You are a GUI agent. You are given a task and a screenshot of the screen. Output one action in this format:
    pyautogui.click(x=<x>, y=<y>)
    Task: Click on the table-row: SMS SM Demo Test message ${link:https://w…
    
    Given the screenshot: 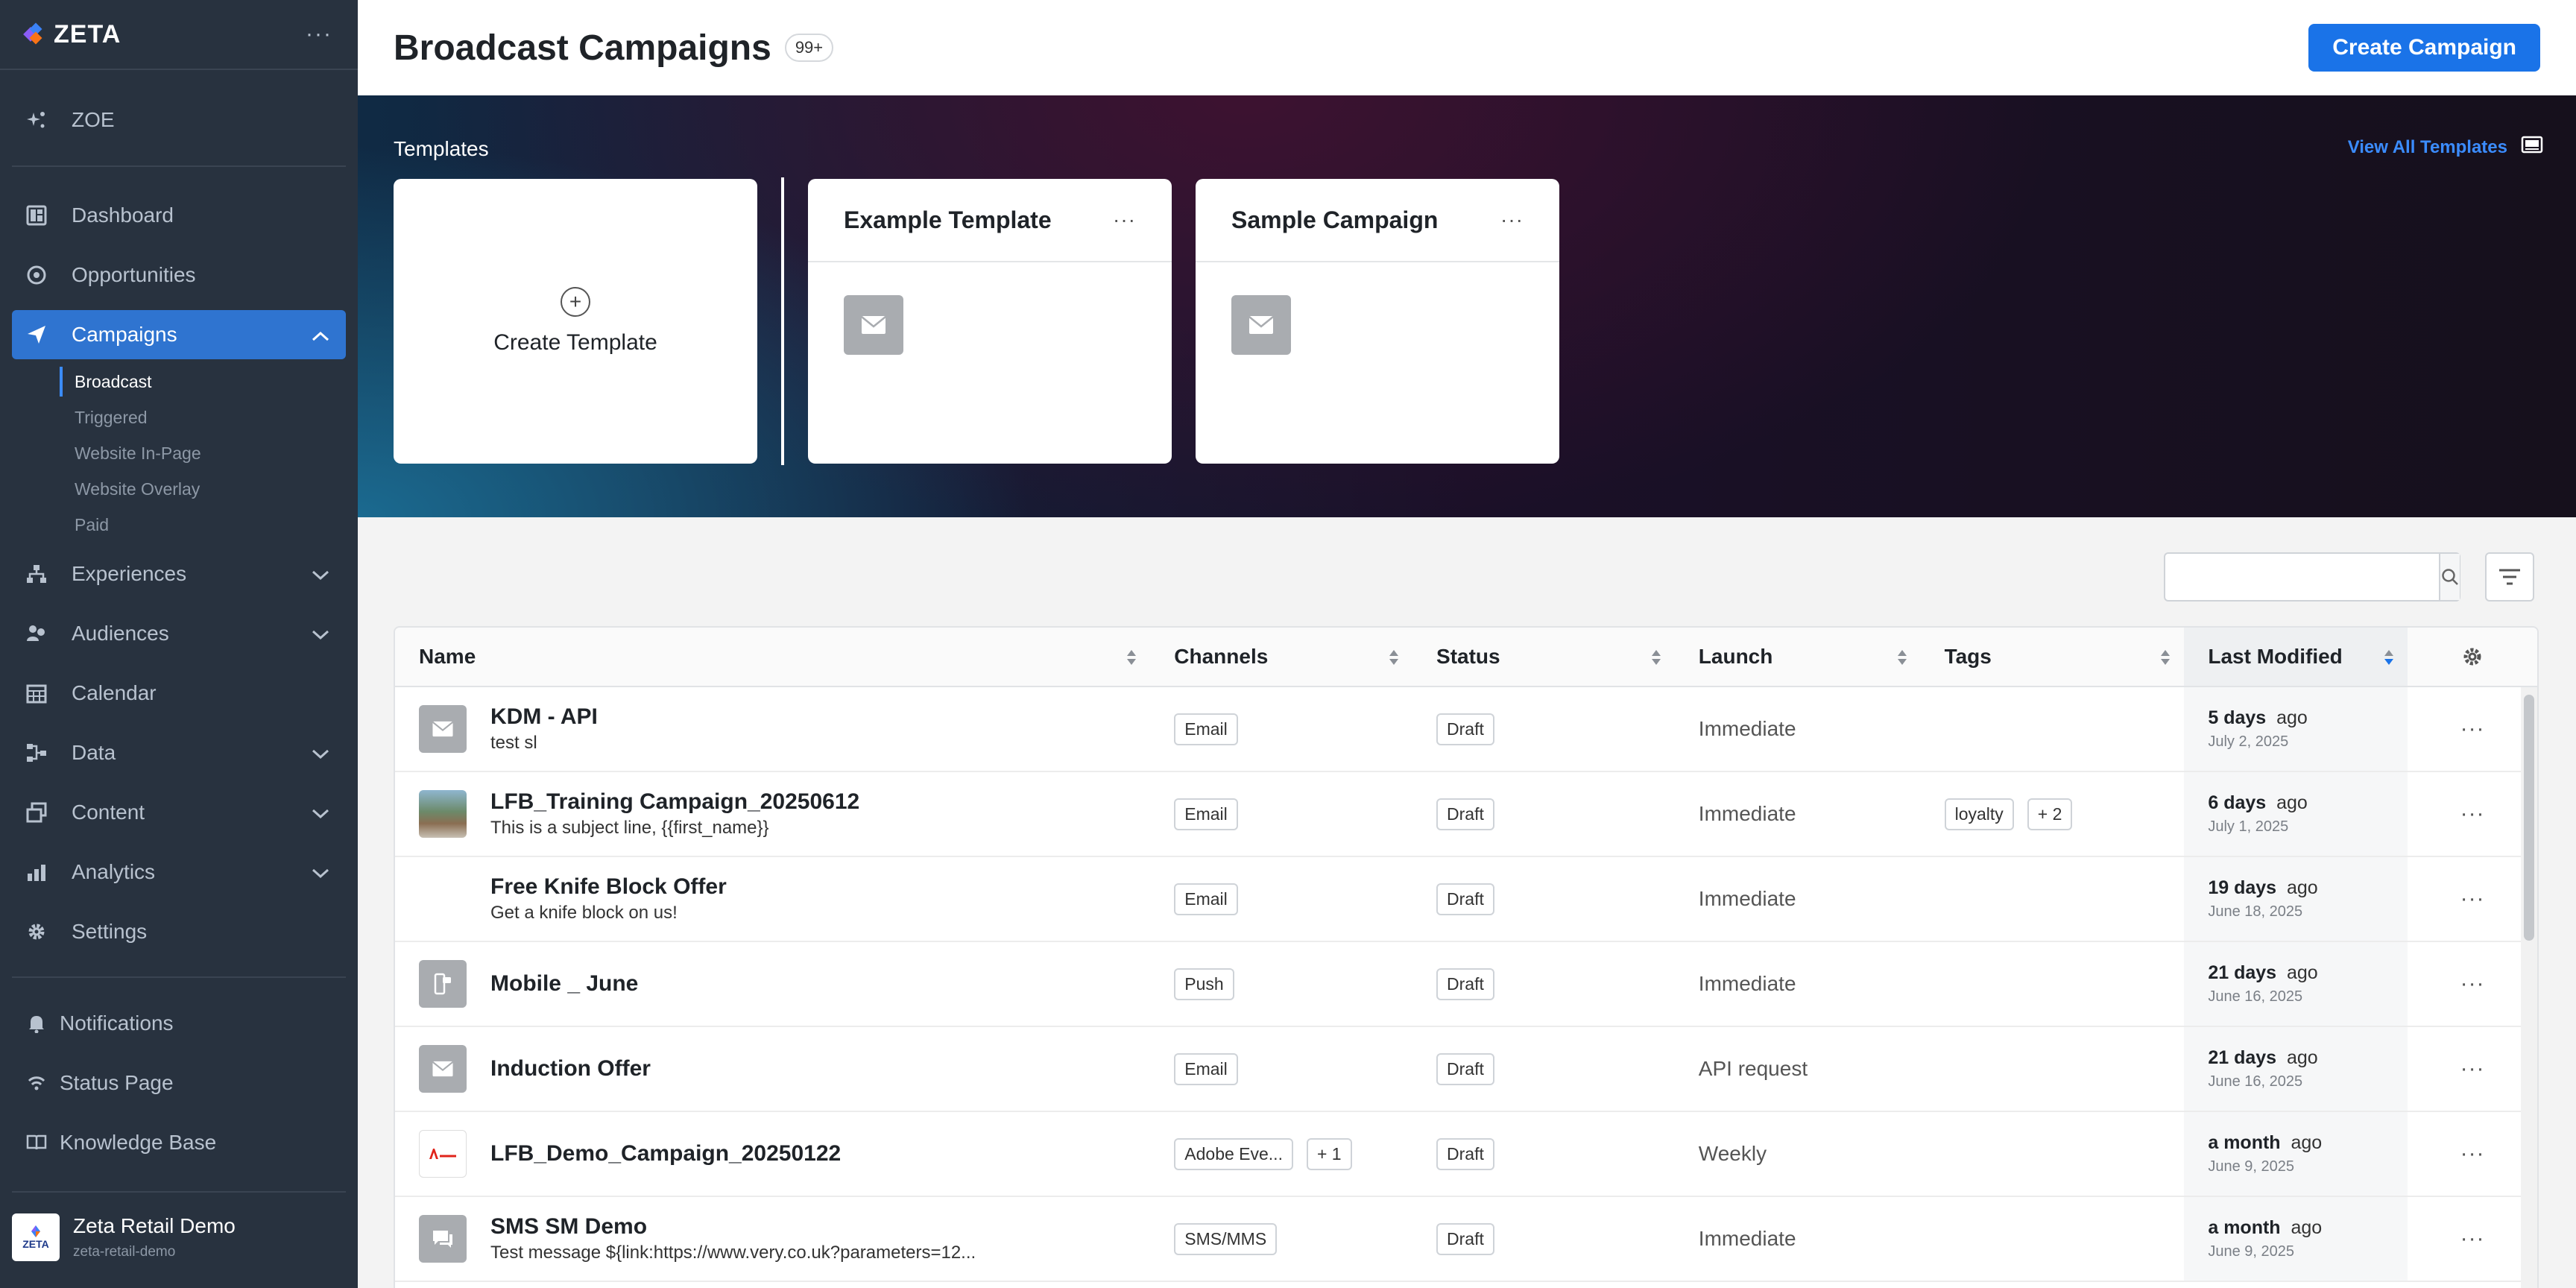 What is the action you would take?
    pyautogui.click(x=1466, y=1240)
    